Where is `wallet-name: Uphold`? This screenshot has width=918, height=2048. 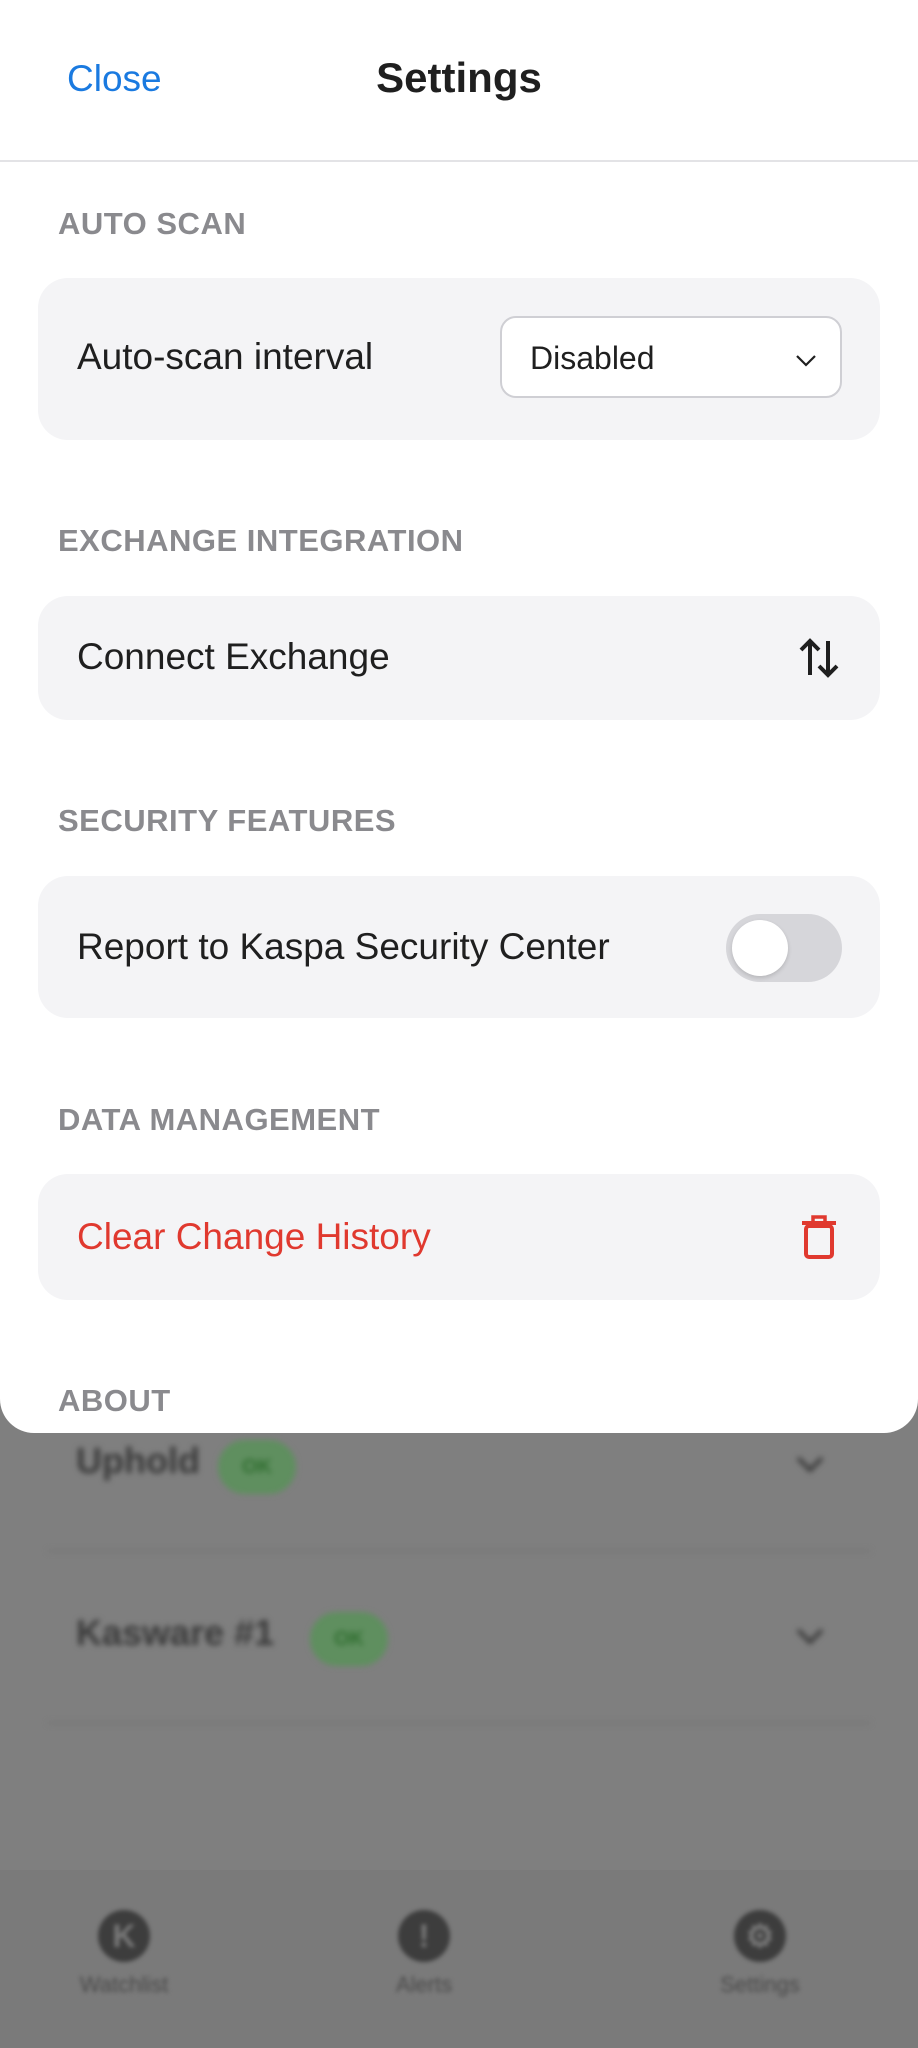 wallet-name: Uphold is located at coordinates (138, 1460).